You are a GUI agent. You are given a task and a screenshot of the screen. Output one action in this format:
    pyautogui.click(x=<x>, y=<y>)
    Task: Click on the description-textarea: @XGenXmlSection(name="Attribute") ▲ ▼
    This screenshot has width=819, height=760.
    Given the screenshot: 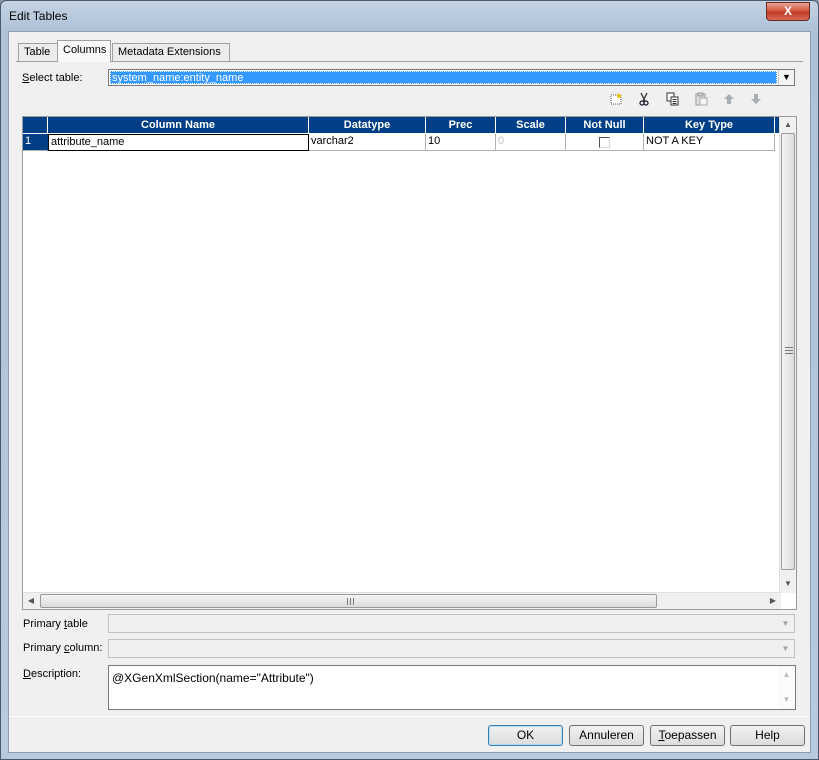 What is the action you would take?
    pyautogui.click(x=452, y=687)
    